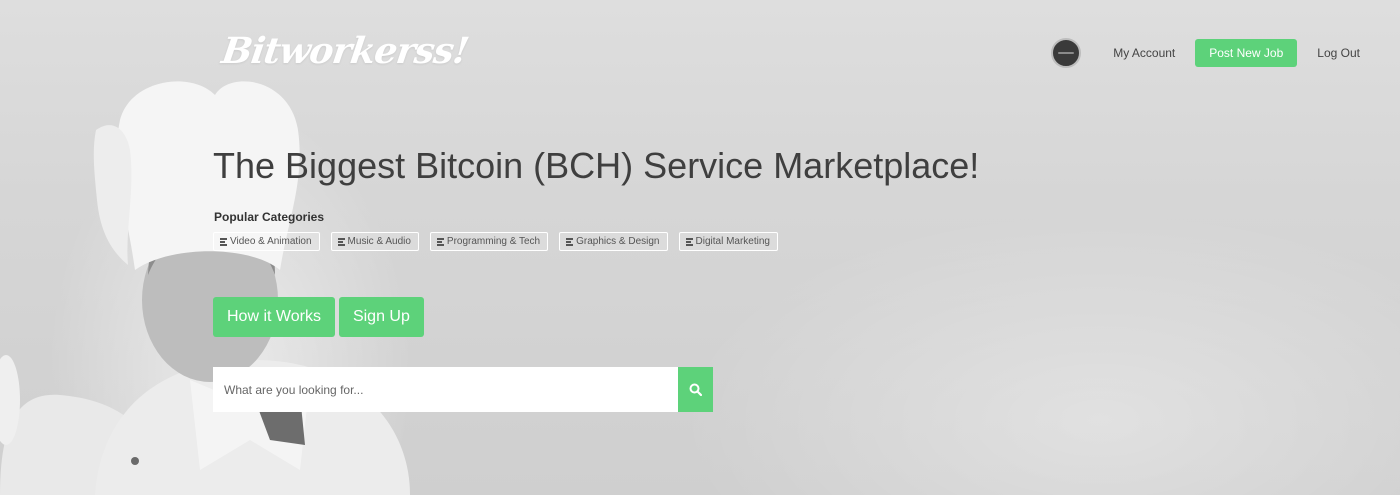 This screenshot has width=1400, height=495. What do you see at coordinates (732, 241) in the screenshot?
I see `category-label: Digital Marketing` at bounding box center [732, 241].